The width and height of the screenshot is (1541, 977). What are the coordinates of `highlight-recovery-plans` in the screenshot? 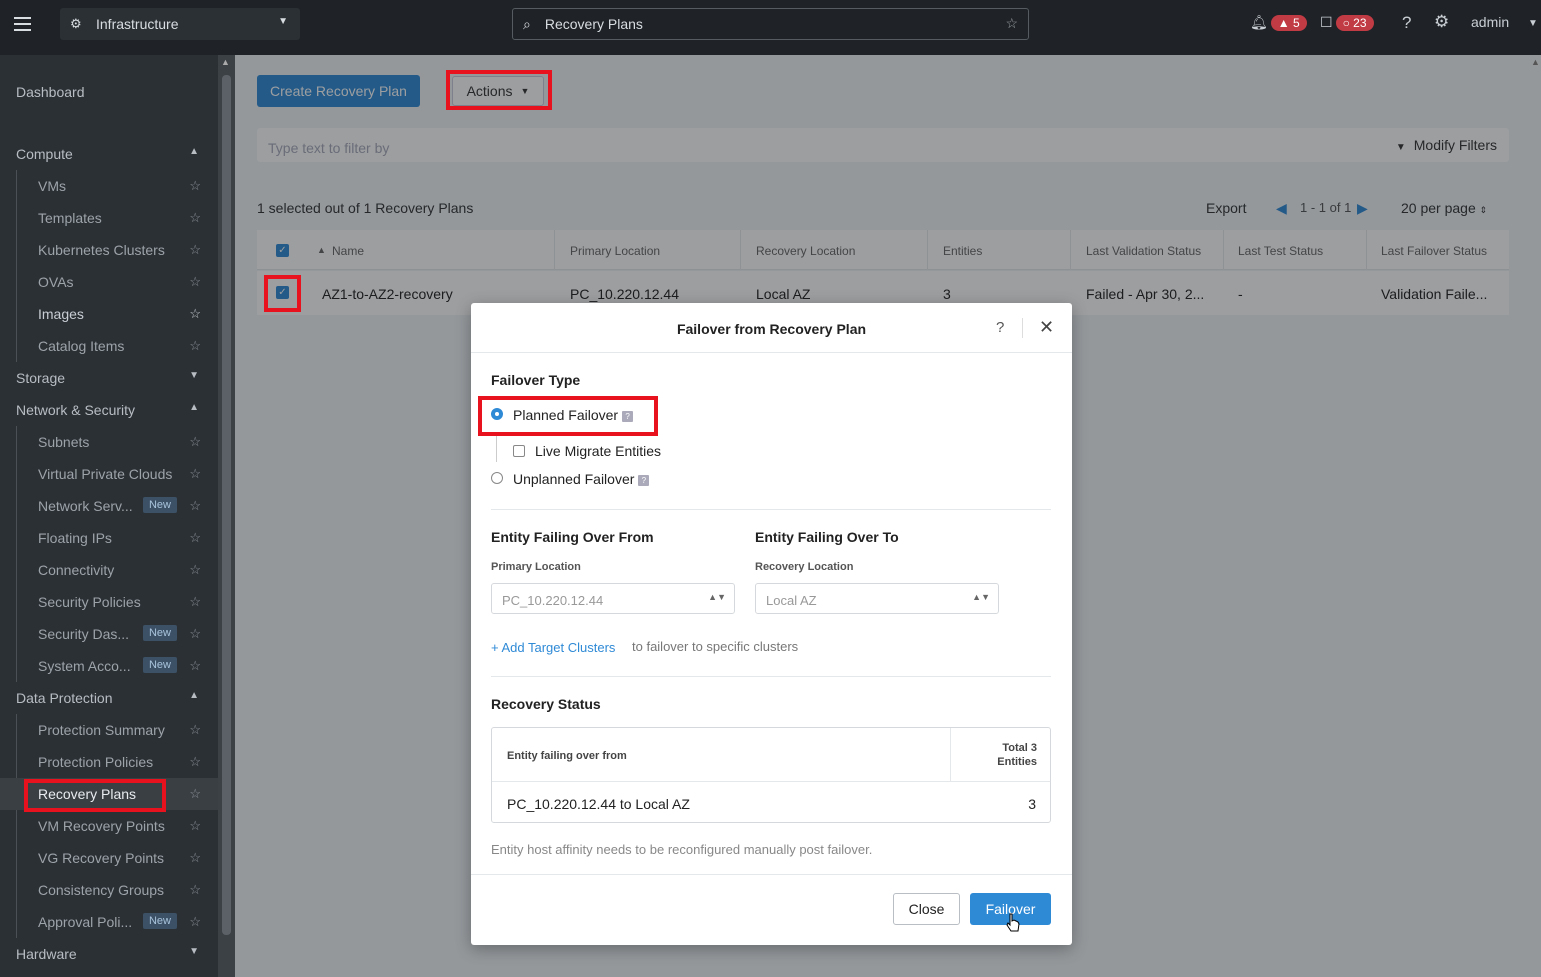 It's located at (95, 795).